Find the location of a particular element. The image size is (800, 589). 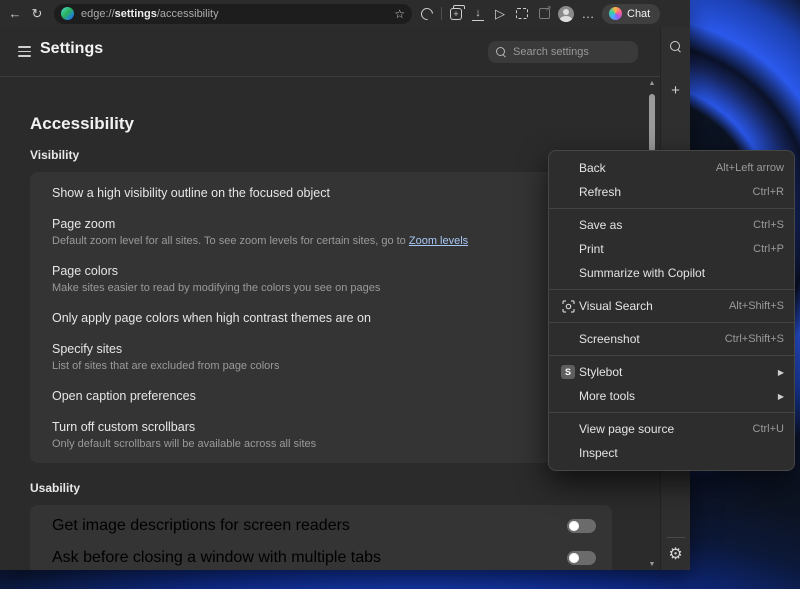

settings-search-input is located at coordinates (584, 52).